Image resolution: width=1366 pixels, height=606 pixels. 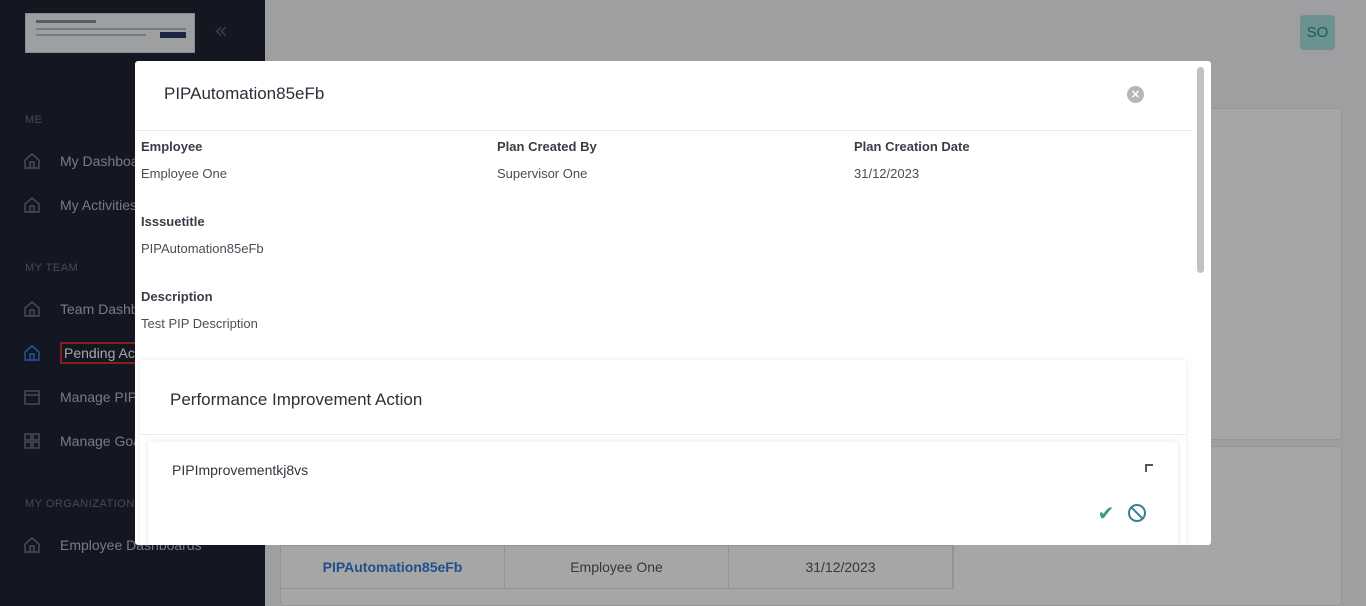 What do you see at coordinates (172, 146) in the screenshot?
I see `field-label: Employee` at bounding box center [172, 146].